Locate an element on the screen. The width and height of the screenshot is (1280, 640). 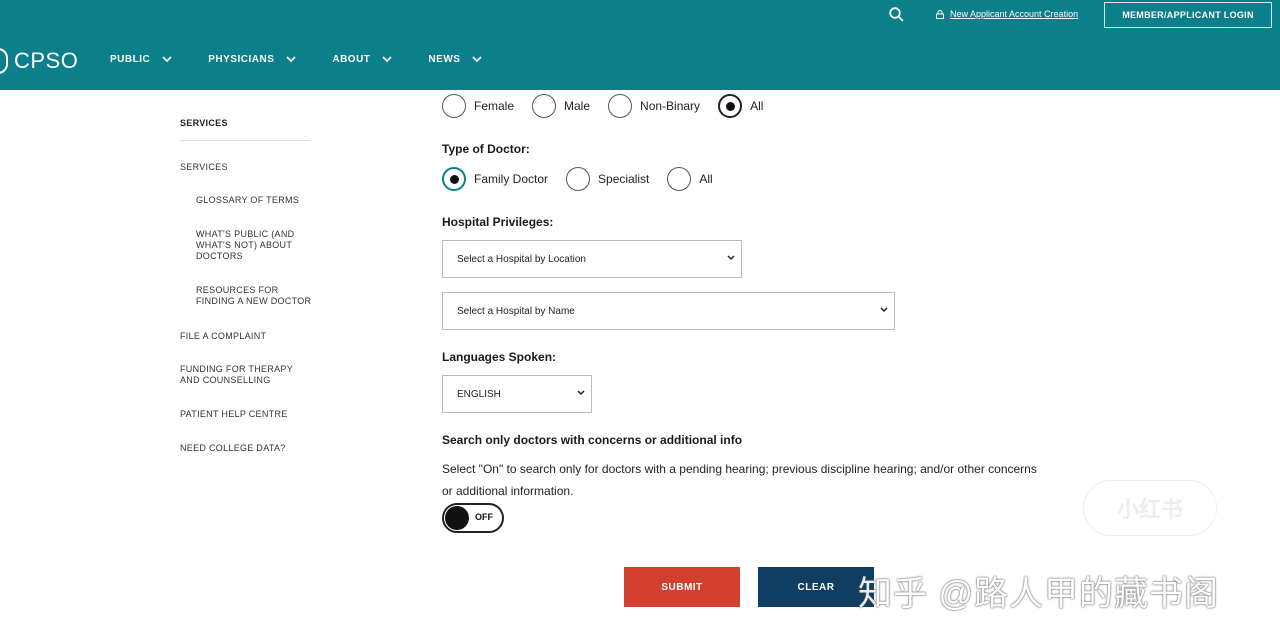
member-login-button: MEMBER/APPLICANT LOGIN is located at coordinates (1188, 15).